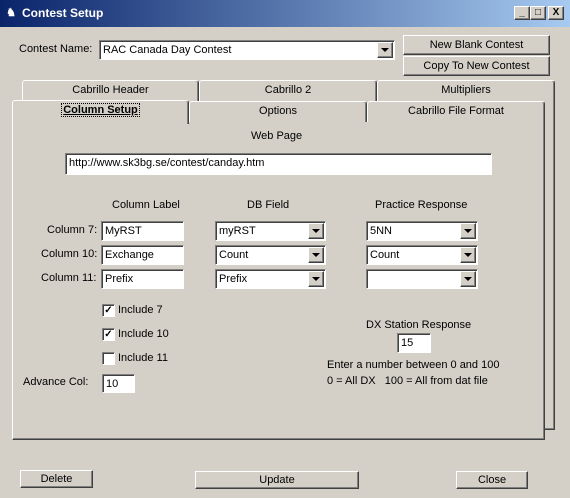 The height and width of the screenshot is (498, 570). I want to click on column-label-header: Column Label, so click(146, 205).